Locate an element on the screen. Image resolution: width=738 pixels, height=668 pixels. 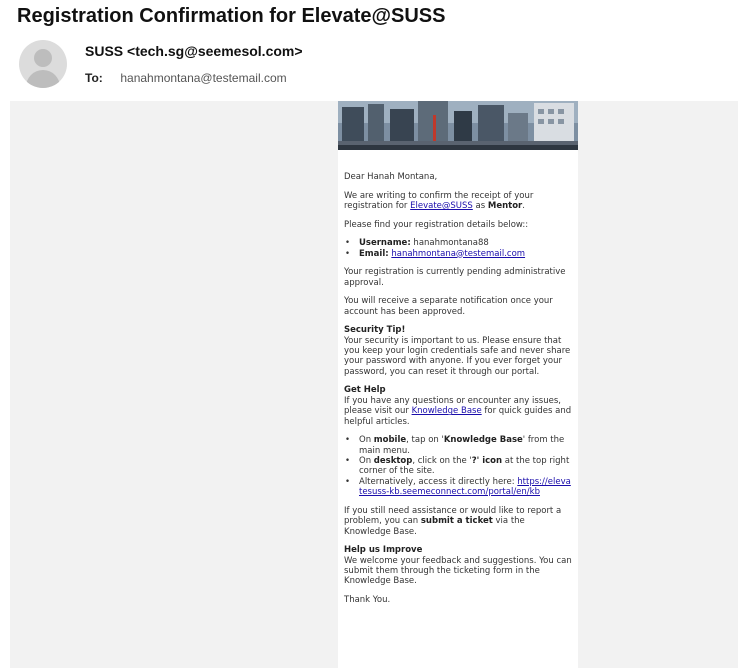
list-item: Username: hanahmontana88 is located at coordinates (459, 243).